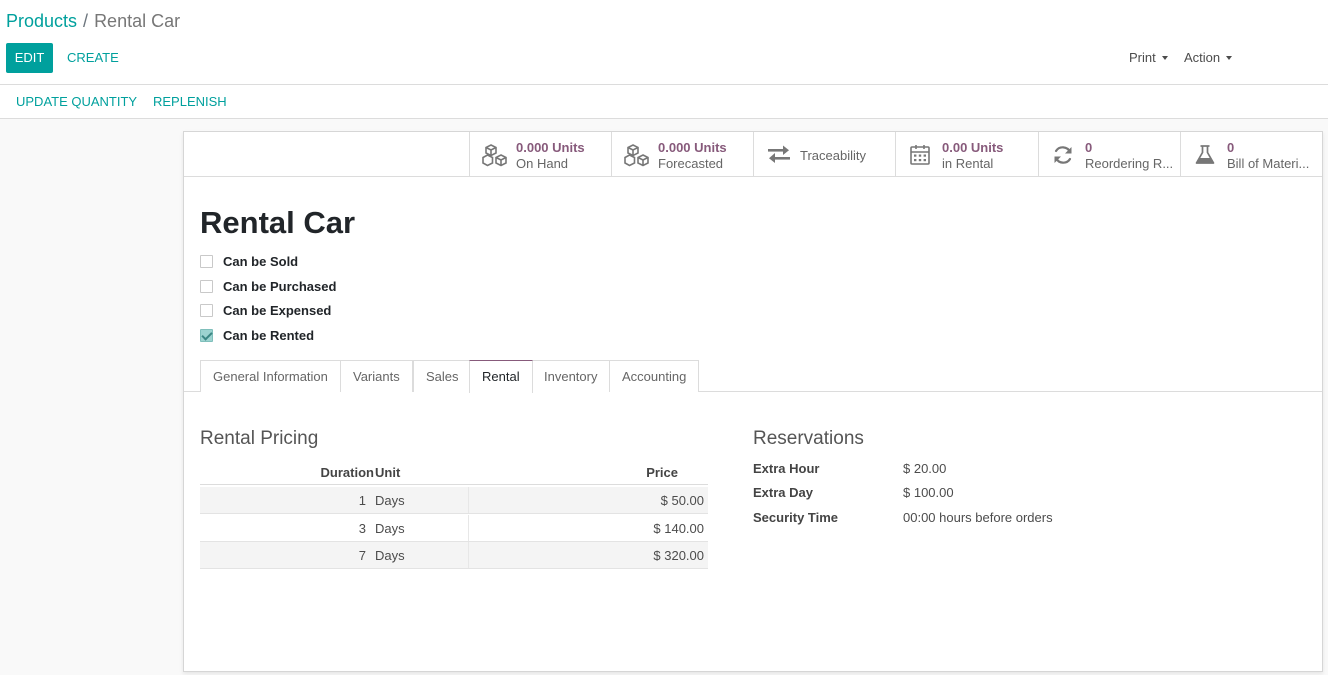  I want to click on create-button: CREATE, so click(93, 58).